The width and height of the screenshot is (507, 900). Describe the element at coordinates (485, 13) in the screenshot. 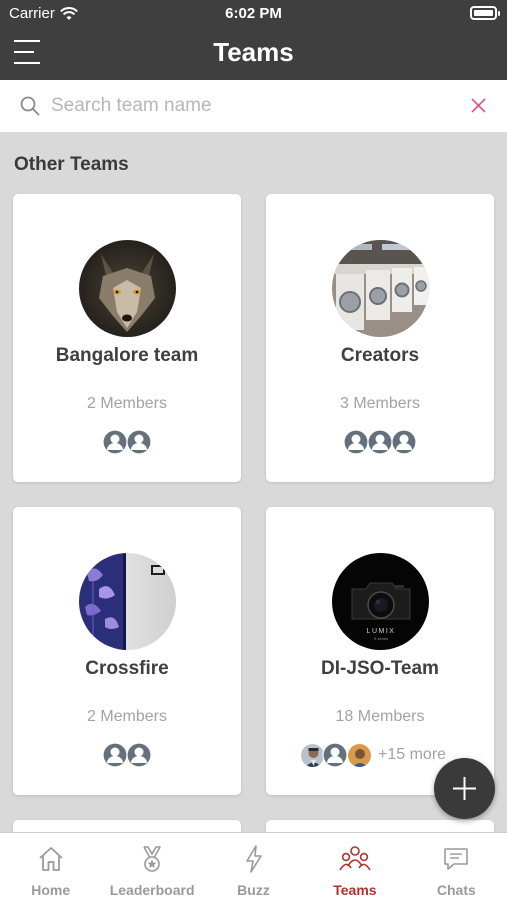

I see `battery-icon` at that location.